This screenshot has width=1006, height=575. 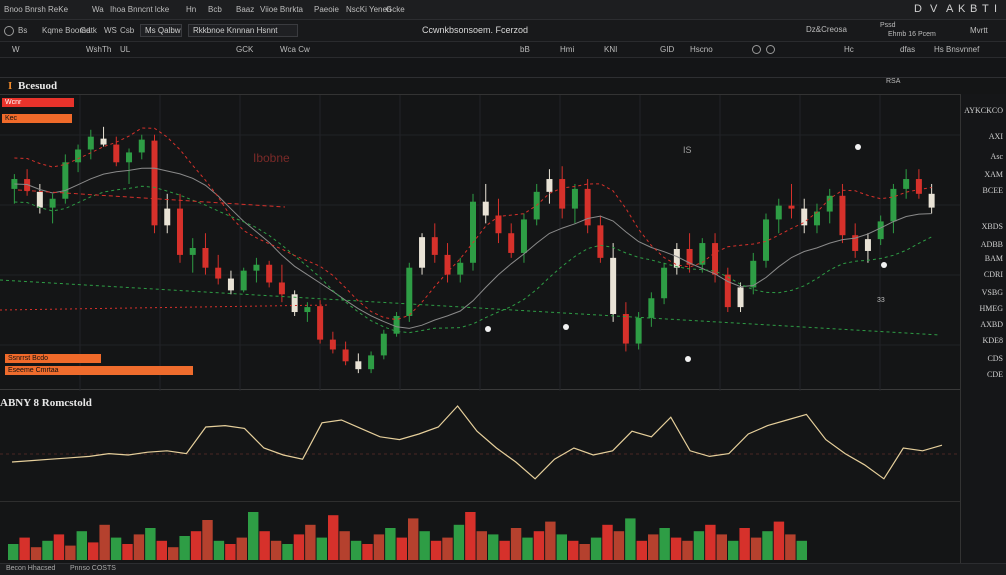 What do you see at coordinates (295, 49) in the screenshot?
I see `toolbar-item: Wca Cw` at bounding box center [295, 49].